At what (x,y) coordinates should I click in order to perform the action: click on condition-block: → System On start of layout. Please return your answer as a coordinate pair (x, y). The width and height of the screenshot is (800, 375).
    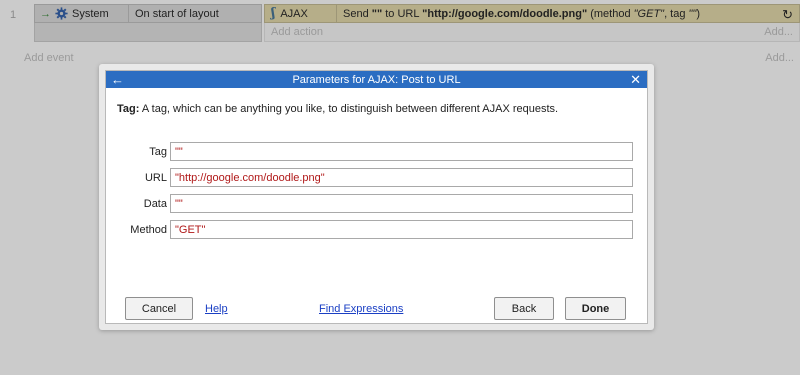
    Looking at the image, I should click on (148, 13).